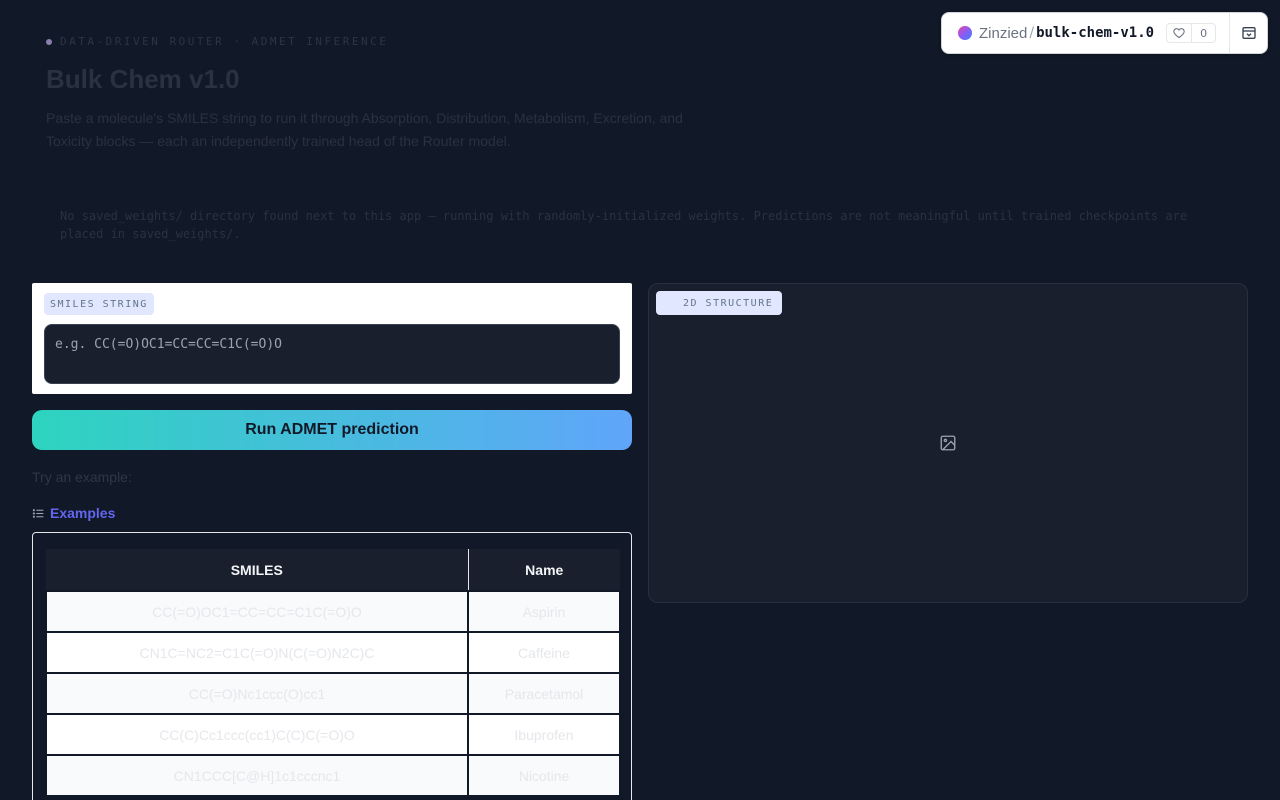  Describe the element at coordinates (257, 734) in the screenshot. I see `cell-smiles: CC(C)Cc1ccc(cc1)C(C)C(=O)O` at that location.